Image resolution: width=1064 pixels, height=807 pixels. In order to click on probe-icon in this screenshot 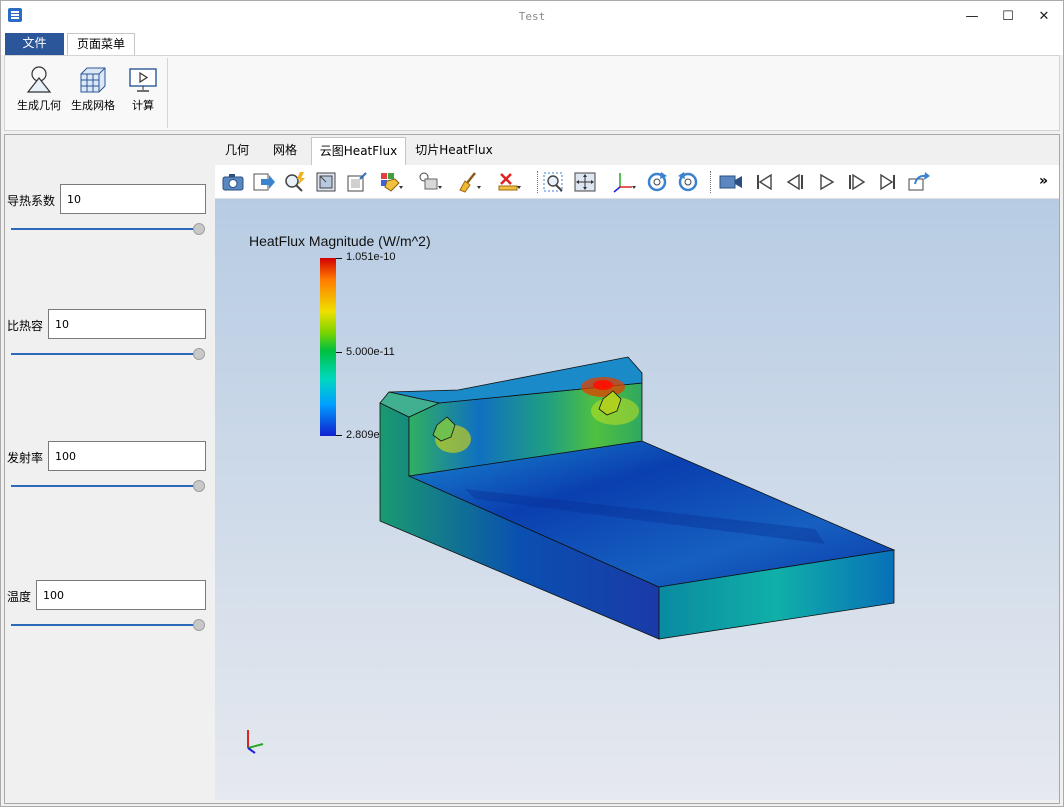, I will do `click(430, 182)`.